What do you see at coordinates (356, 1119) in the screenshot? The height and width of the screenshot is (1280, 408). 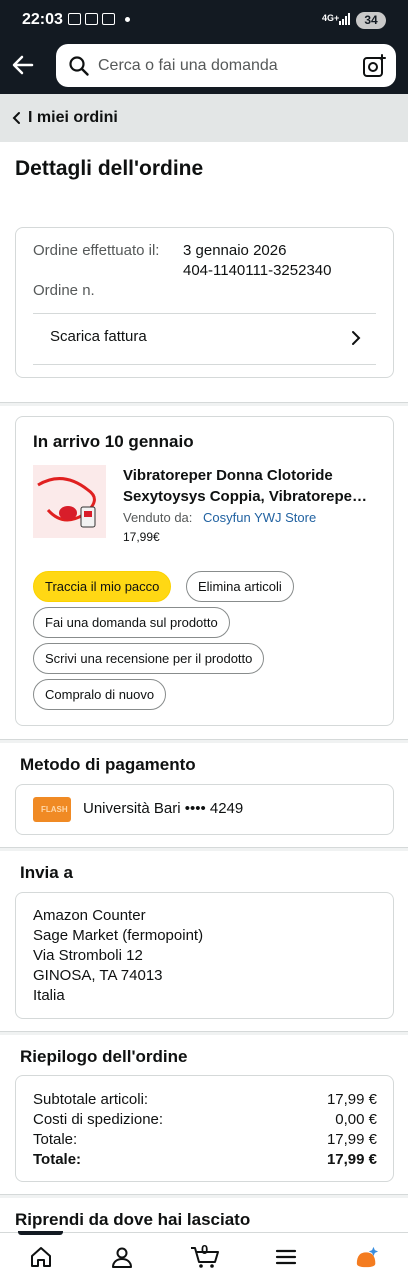 I see `summary-value: 0,00 €` at bounding box center [356, 1119].